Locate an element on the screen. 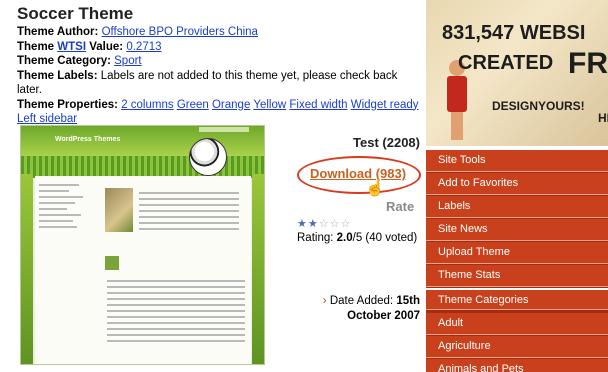 The height and width of the screenshot is (372, 608). rating-stars: ★★☆☆☆ is located at coordinates (324, 223).